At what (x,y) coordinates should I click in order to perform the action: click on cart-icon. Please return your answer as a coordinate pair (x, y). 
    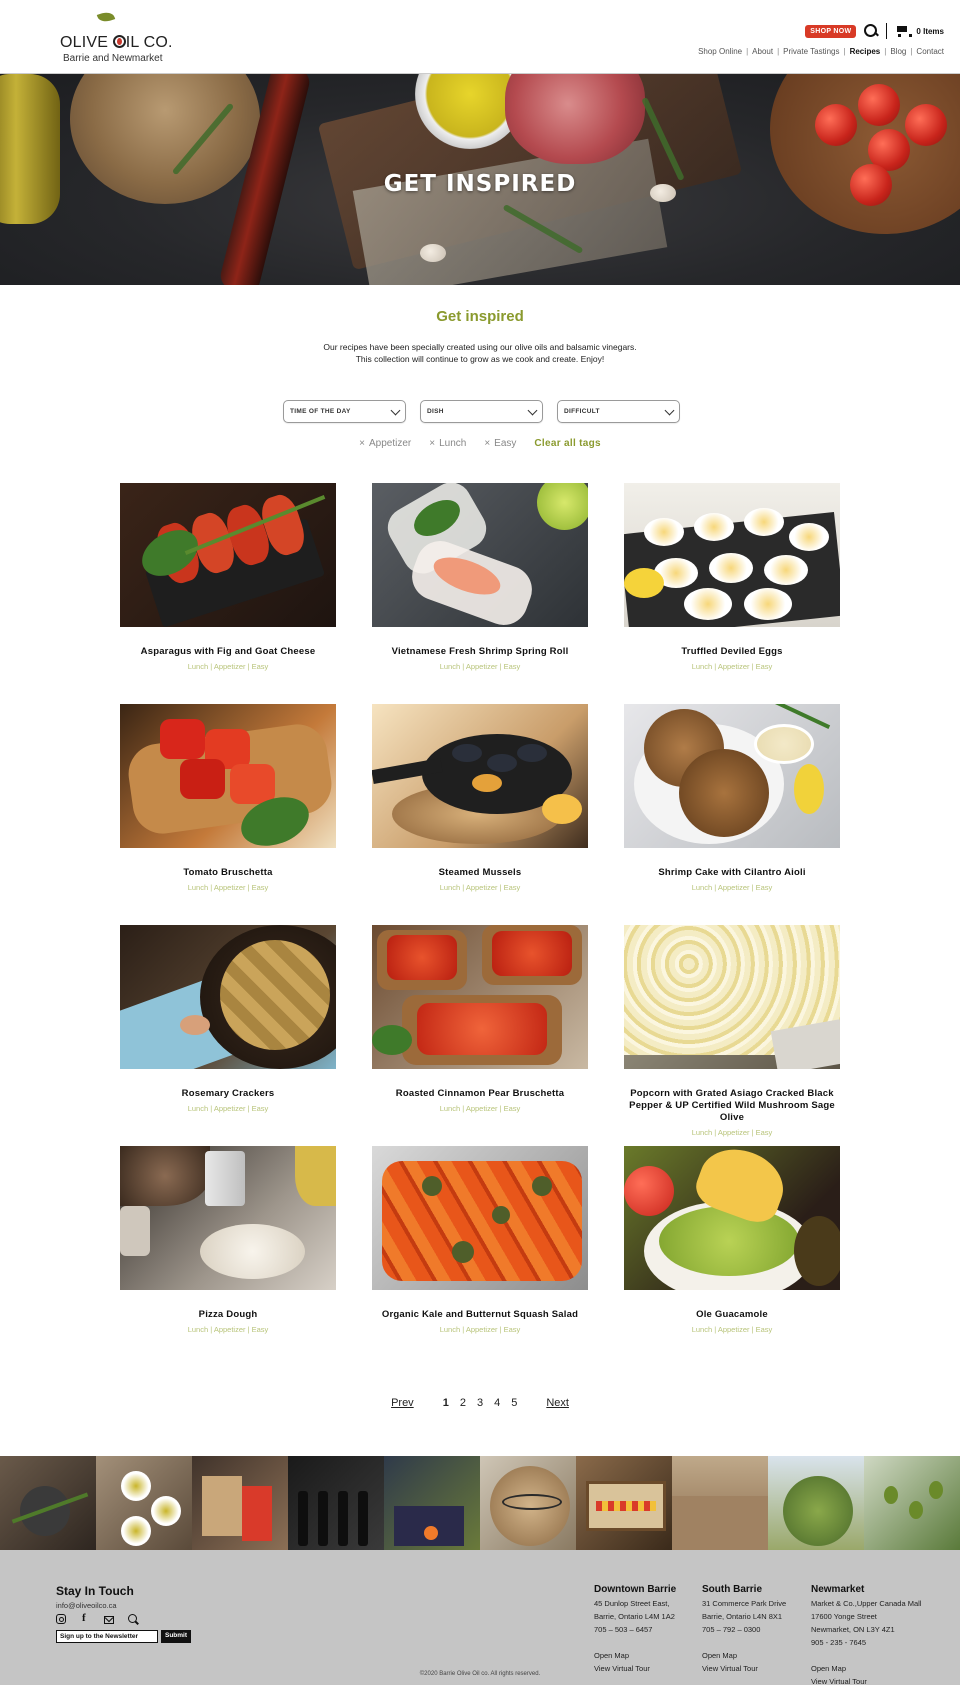
    Looking at the image, I should click on (904, 31).